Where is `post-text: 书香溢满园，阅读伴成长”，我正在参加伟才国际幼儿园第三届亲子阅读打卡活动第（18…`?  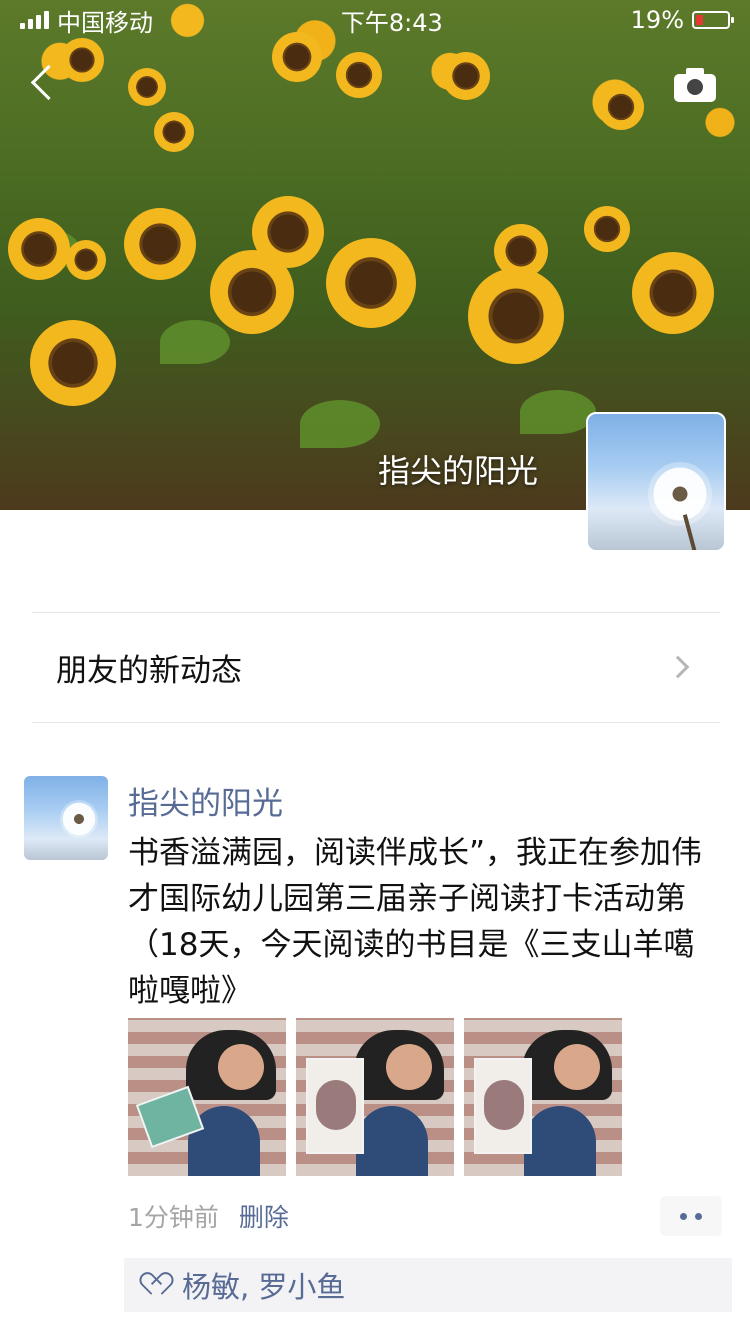
post-text: 书香溢满园，阅读伴成长”，我正在参加伟才国际幼儿园第三届亲子阅读打卡活动第（18… is located at coordinates (415, 922).